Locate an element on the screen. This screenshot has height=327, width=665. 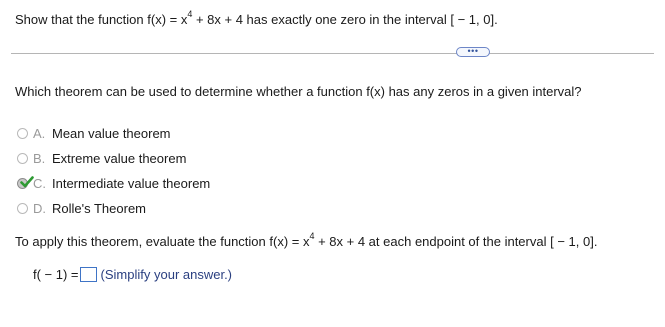
option-c: C. Intermediate value theorem is located at coordinates (113, 183).